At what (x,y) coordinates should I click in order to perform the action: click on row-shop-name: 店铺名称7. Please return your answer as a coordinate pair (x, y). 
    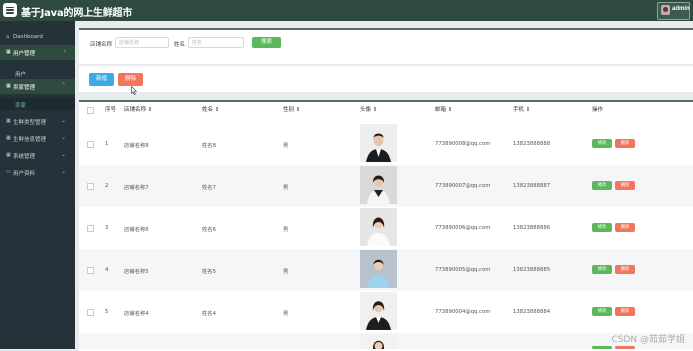
    Looking at the image, I should click on (136, 188).